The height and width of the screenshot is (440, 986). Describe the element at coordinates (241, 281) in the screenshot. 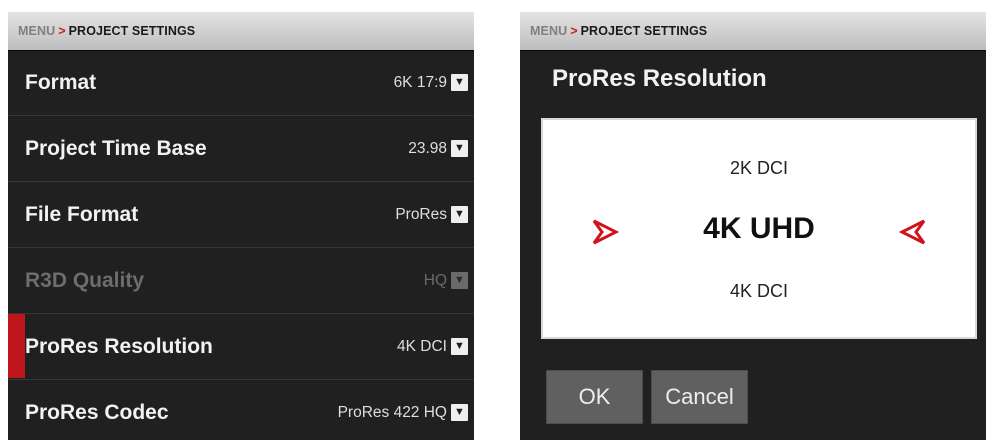

I see `setting-row-r3d-quality: R3D Quality HQ ▼` at that location.